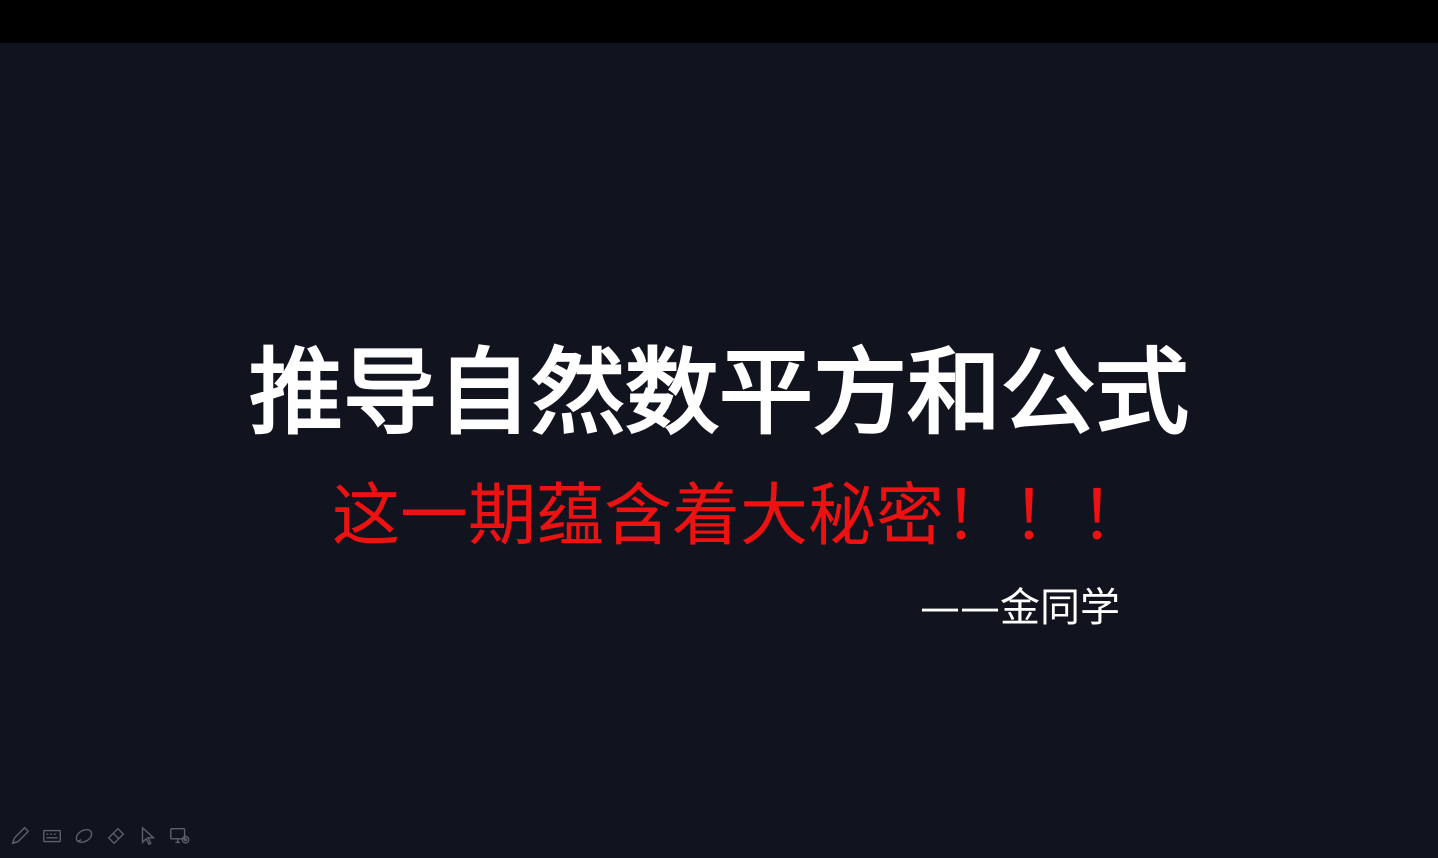 The height and width of the screenshot is (858, 1438). What do you see at coordinates (116, 836) in the screenshot?
I see `eraser-icon` at bounding box center [116, 836].